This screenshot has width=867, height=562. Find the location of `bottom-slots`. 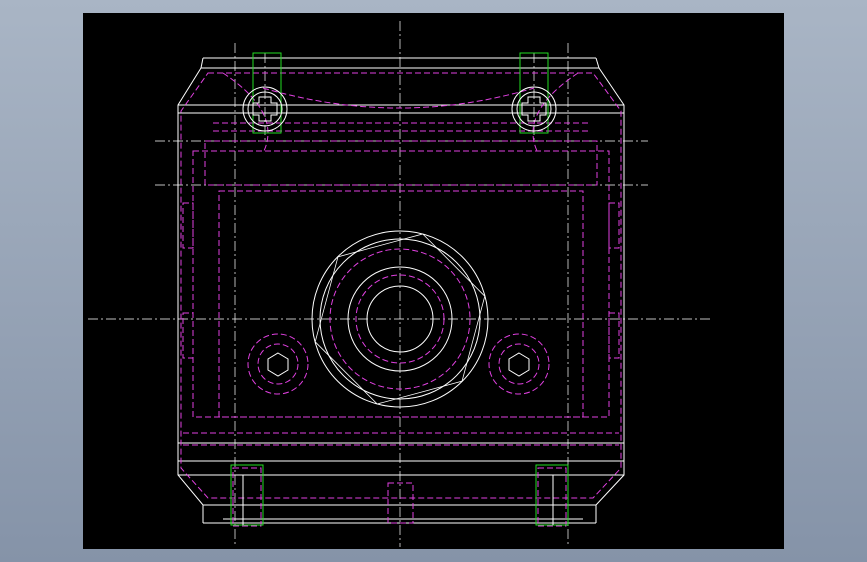

bottom-slots is located at coordinates (399, 495).